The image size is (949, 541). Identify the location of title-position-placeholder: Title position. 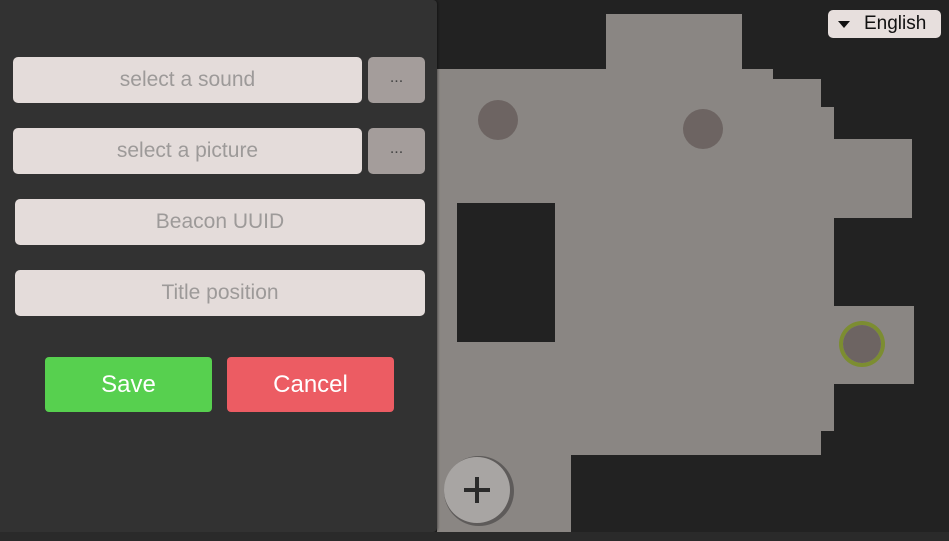
(220, 292).